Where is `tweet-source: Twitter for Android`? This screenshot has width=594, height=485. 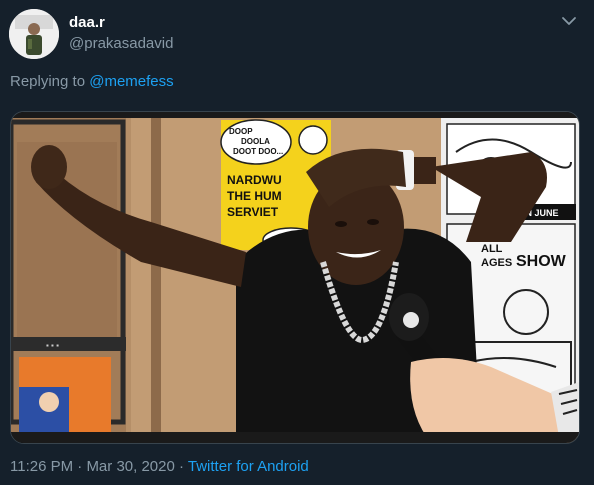
tweet-source: Twitter for Android is located at coordinates (248, 466).